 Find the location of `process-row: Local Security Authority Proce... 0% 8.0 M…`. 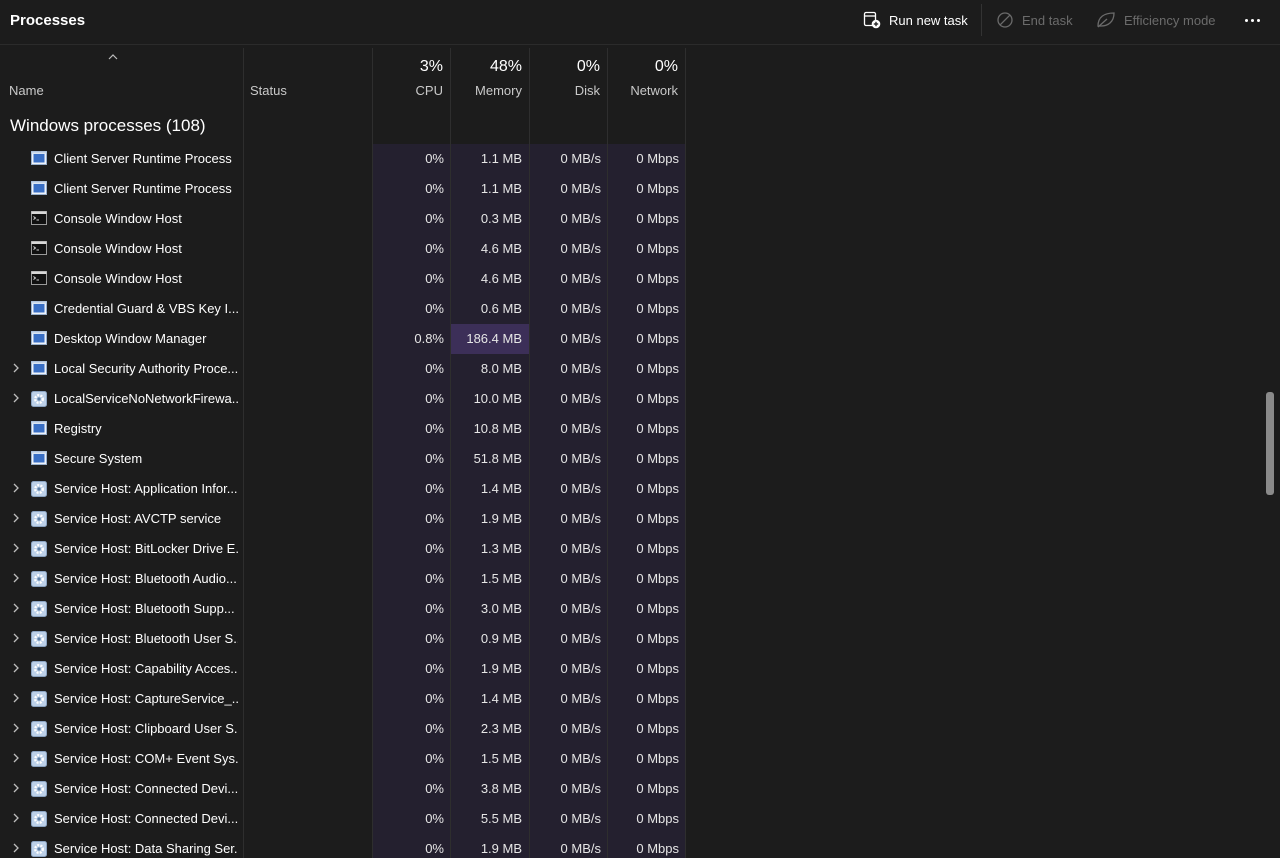

process-row: Local Security Authority Proce... 0% 8.0 M… is located at coordinates (343, 369).